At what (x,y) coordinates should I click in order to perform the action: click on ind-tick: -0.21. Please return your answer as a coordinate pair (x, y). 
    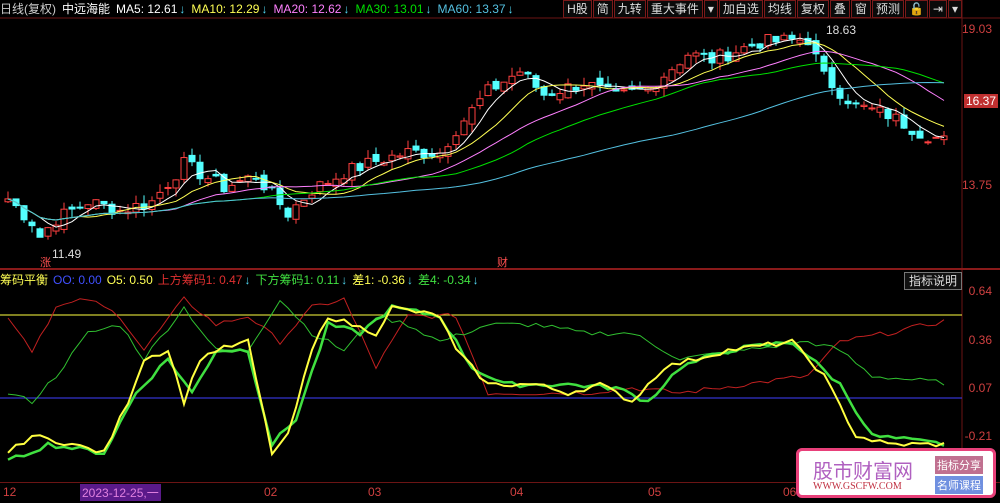
    Looking at the image, I should click on (978, 436).